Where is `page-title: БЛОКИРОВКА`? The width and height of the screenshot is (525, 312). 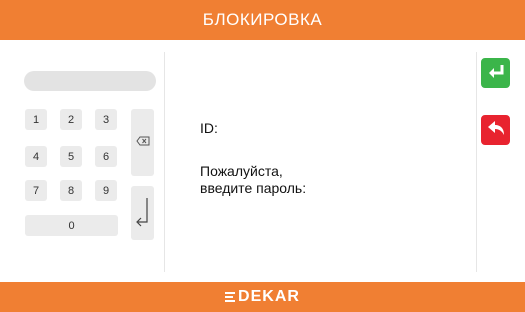 page-title: БЛОКИРОВКА is located at coordinates (262, 19).